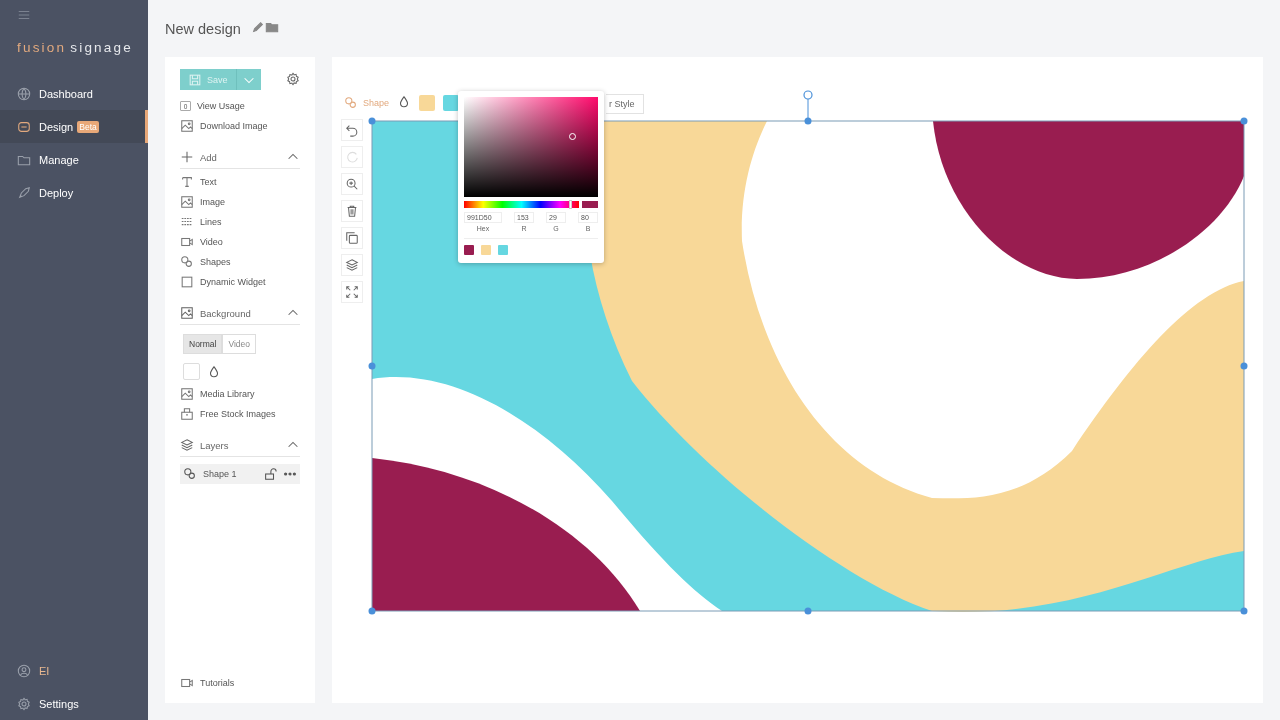 The height and width of the screenshot is (720, 1280). Describe the element at coordinates (74, 703) in the screenshot. I see `settings-link: Settings` at that location.